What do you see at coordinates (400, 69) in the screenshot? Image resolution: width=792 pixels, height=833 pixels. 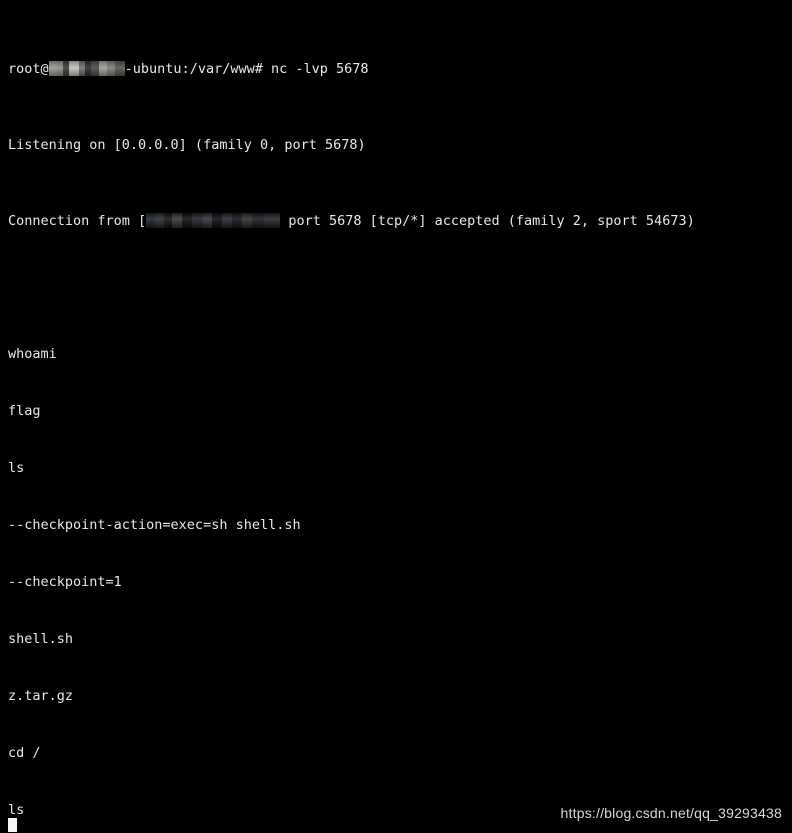 I see `prompt-line: root@ -ubuntu:/var/www# nc -lvp 5678` at bounding box center [400, 69].